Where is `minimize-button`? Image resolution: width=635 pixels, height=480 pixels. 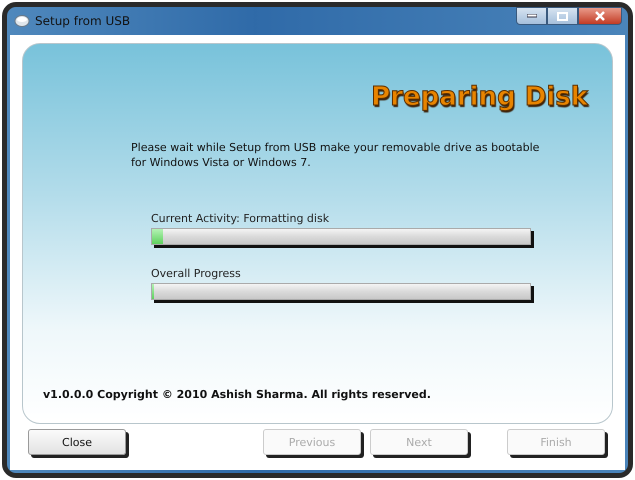
minimize-button is located at coordinates (531, 16).